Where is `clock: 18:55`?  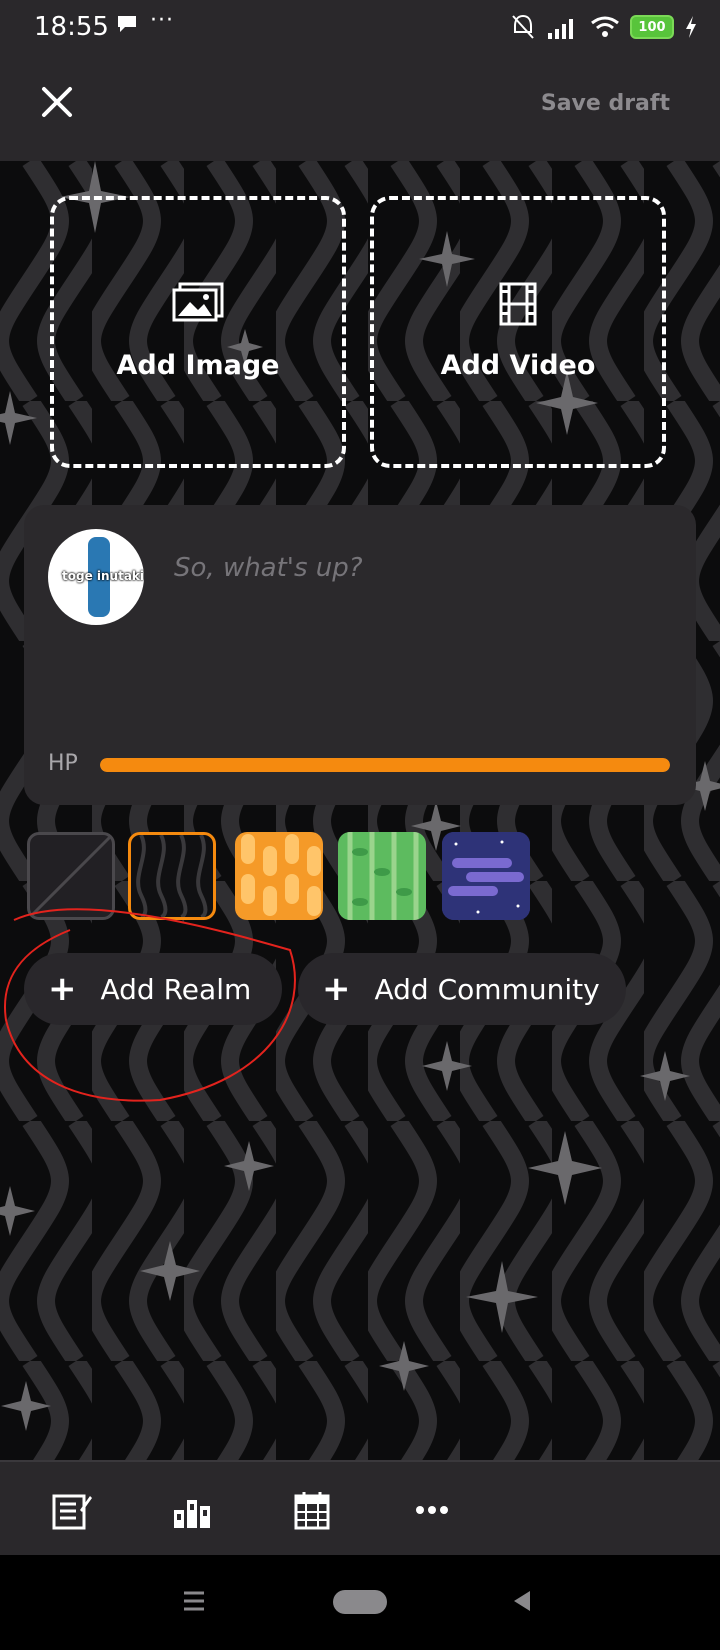 clock: 18:55 is located at coordinates (71, 27).